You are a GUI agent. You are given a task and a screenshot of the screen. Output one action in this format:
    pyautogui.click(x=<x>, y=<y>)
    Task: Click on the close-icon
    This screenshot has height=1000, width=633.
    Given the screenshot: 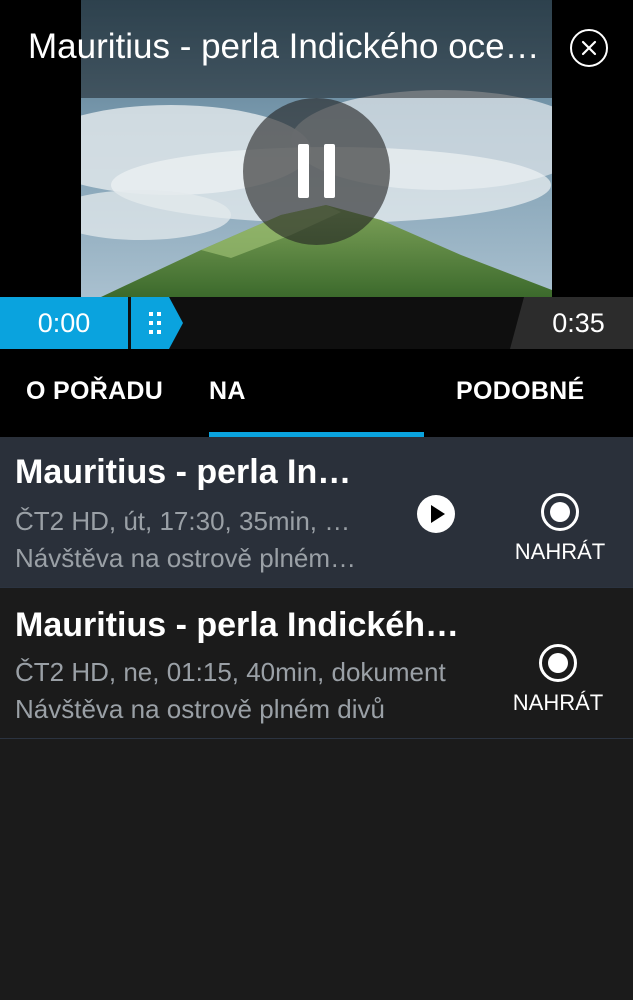 What is the action you would take?
    pyautogui.click(x=589, y=48)
    